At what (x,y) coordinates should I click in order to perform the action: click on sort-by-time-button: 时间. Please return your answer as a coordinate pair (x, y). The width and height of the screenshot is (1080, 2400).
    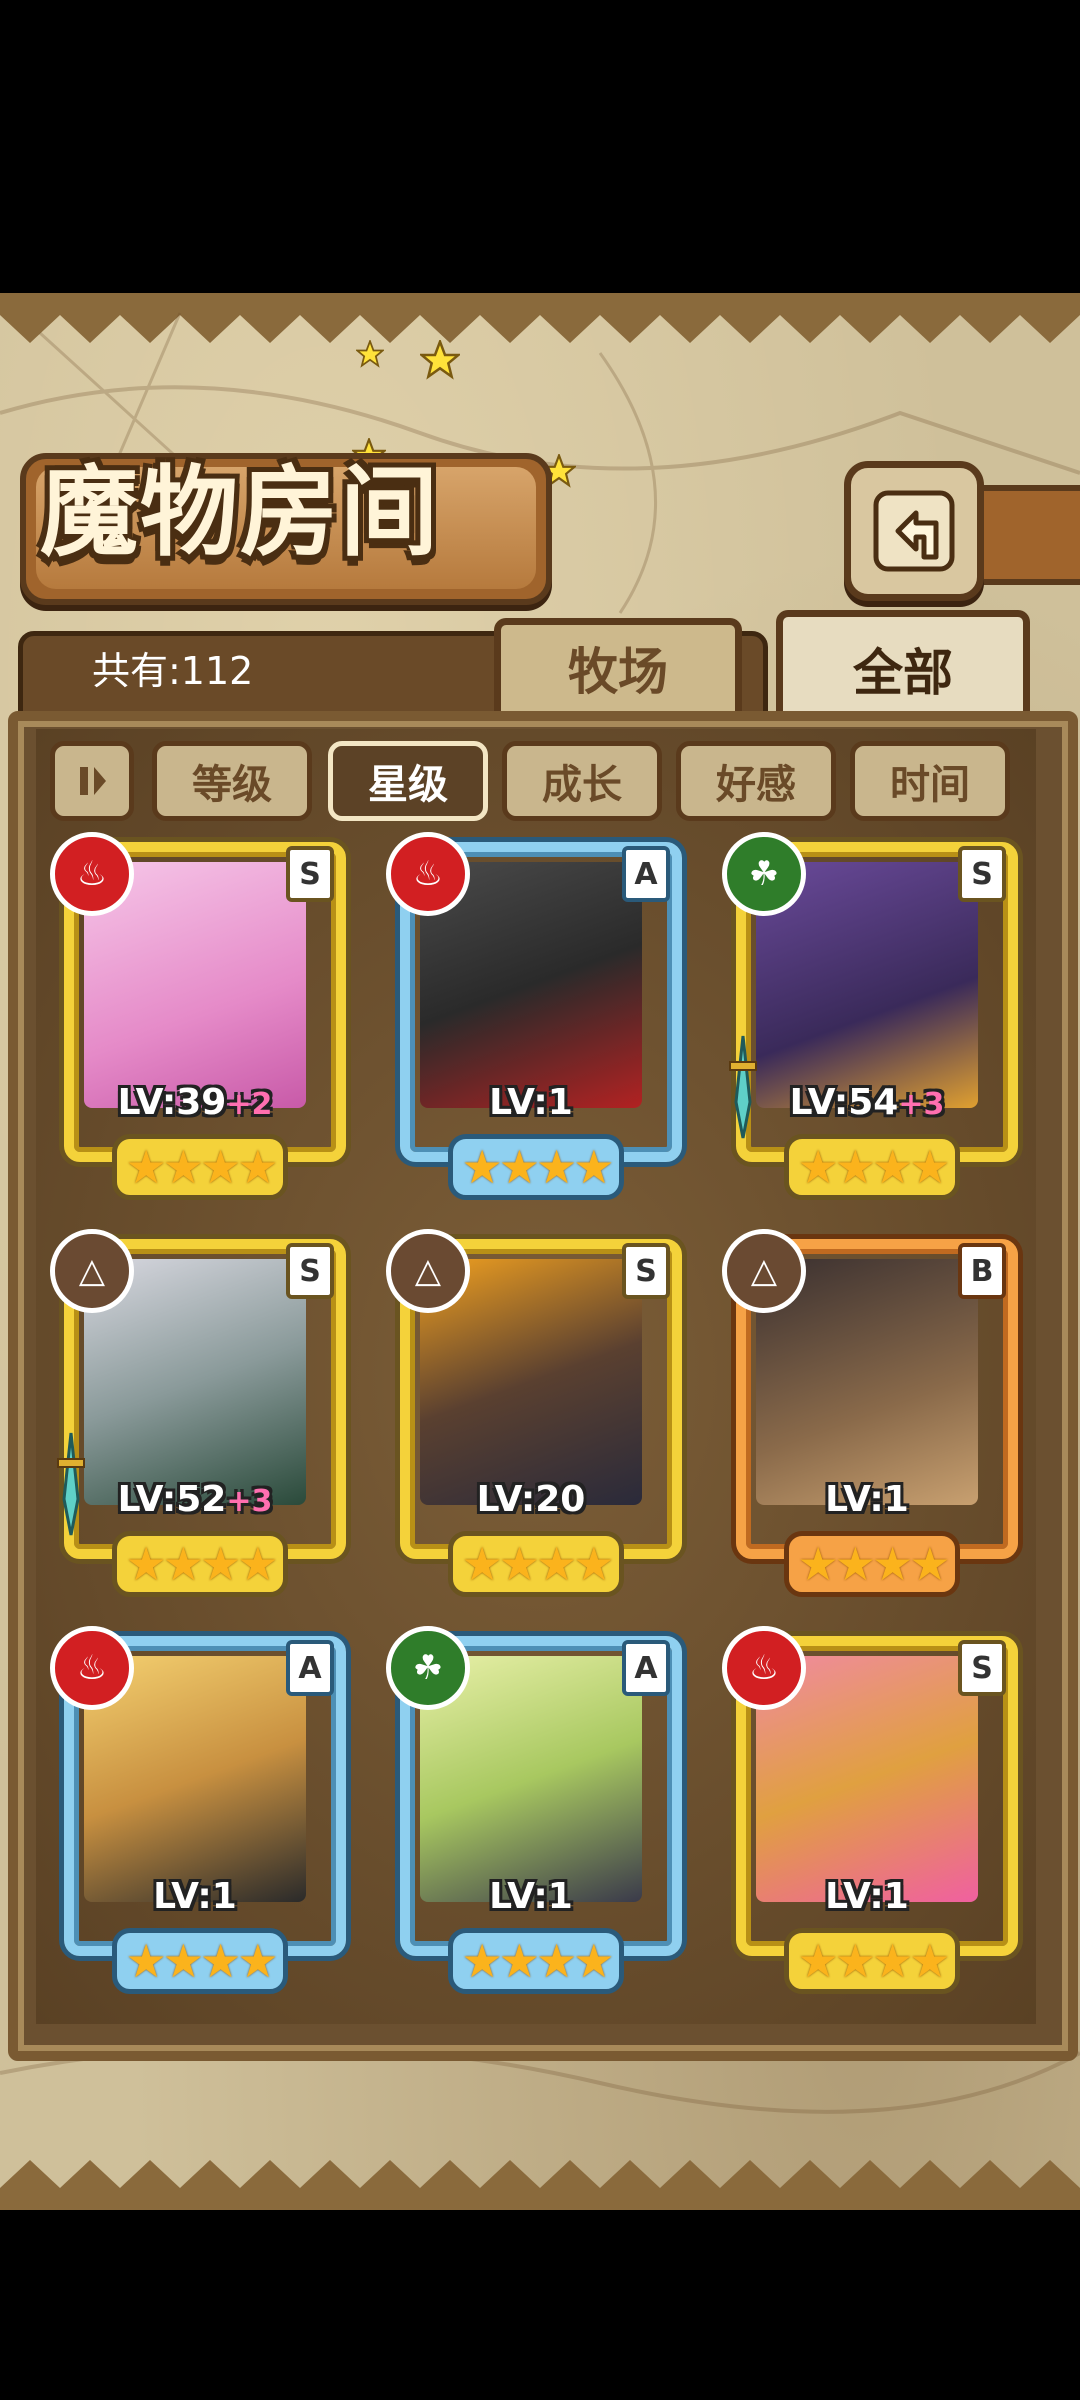
    Looking at the image, I should click on (930, 781).